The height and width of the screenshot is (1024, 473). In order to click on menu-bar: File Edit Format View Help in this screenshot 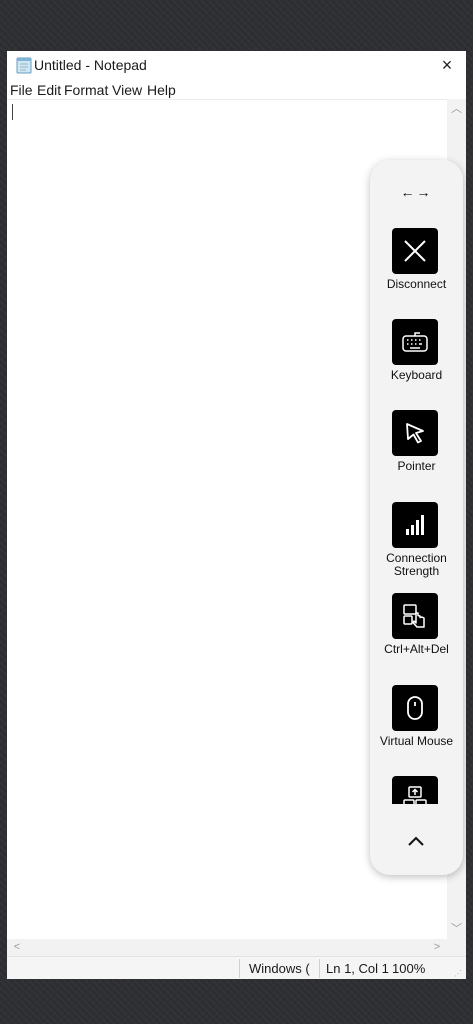, I will do `click(236, 90)`.